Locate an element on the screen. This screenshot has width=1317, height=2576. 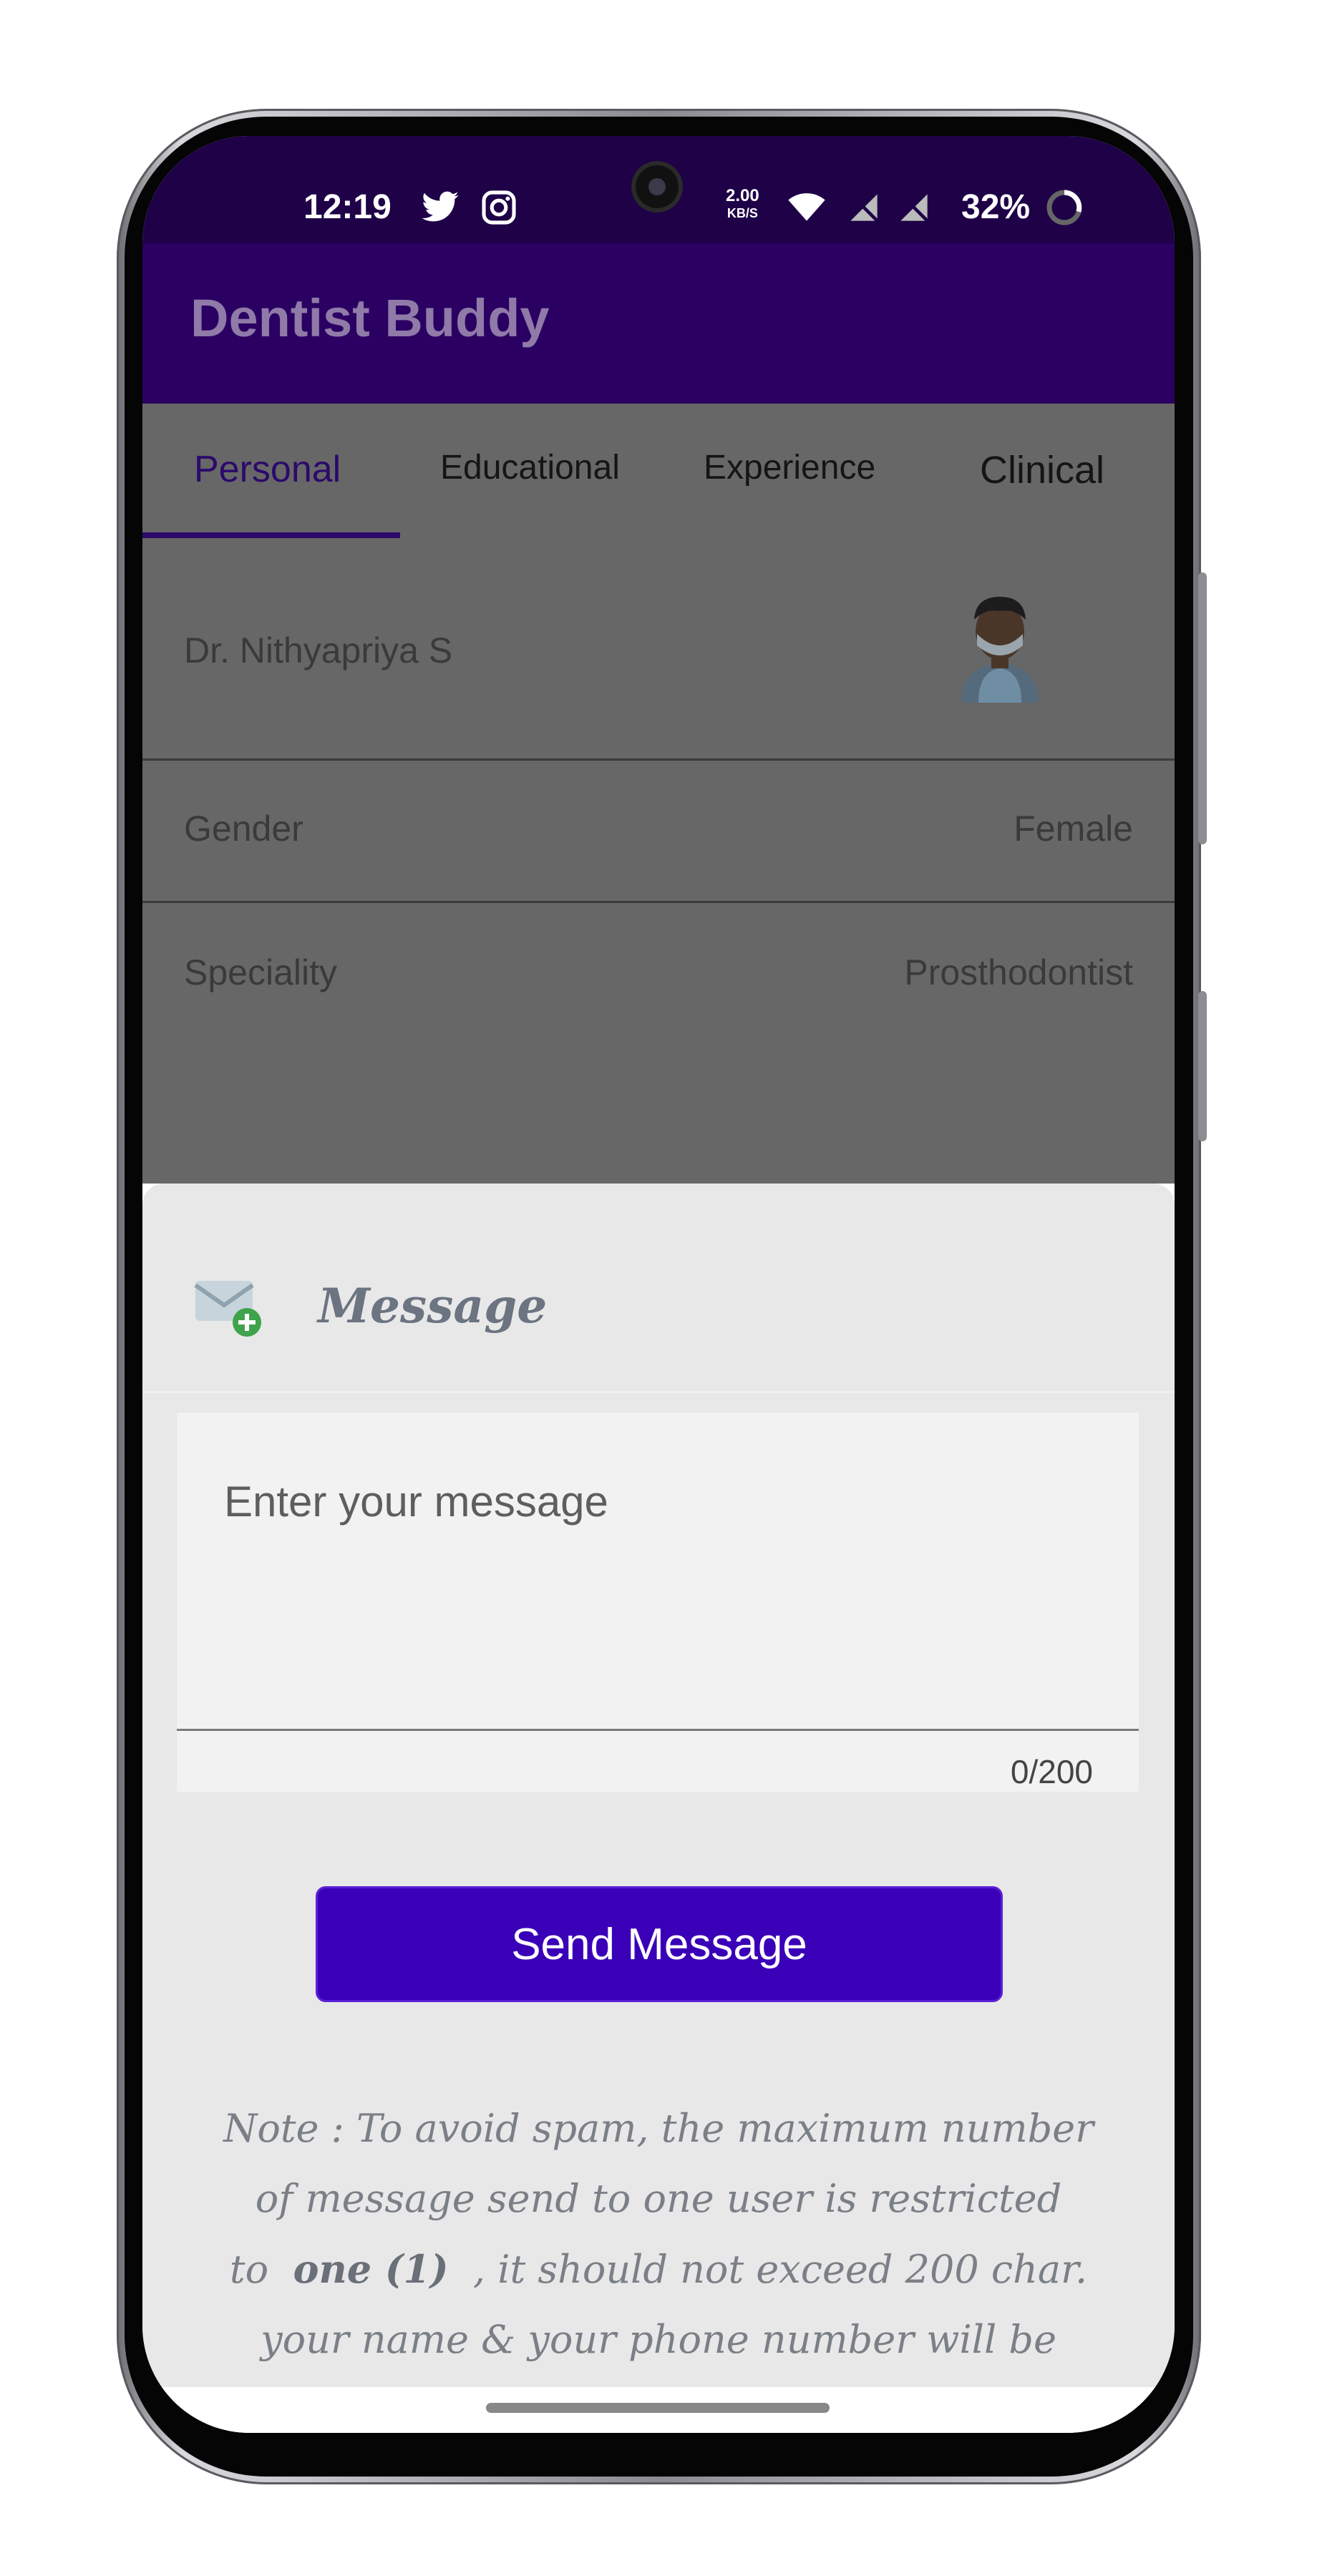
volume-button is located at coordinates (1202, 1066).